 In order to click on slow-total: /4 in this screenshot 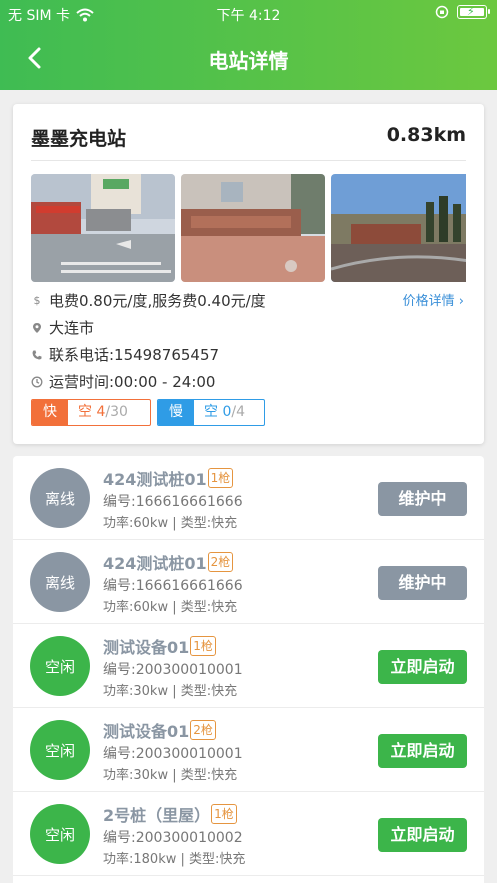, I will do `click(238, 412)`.